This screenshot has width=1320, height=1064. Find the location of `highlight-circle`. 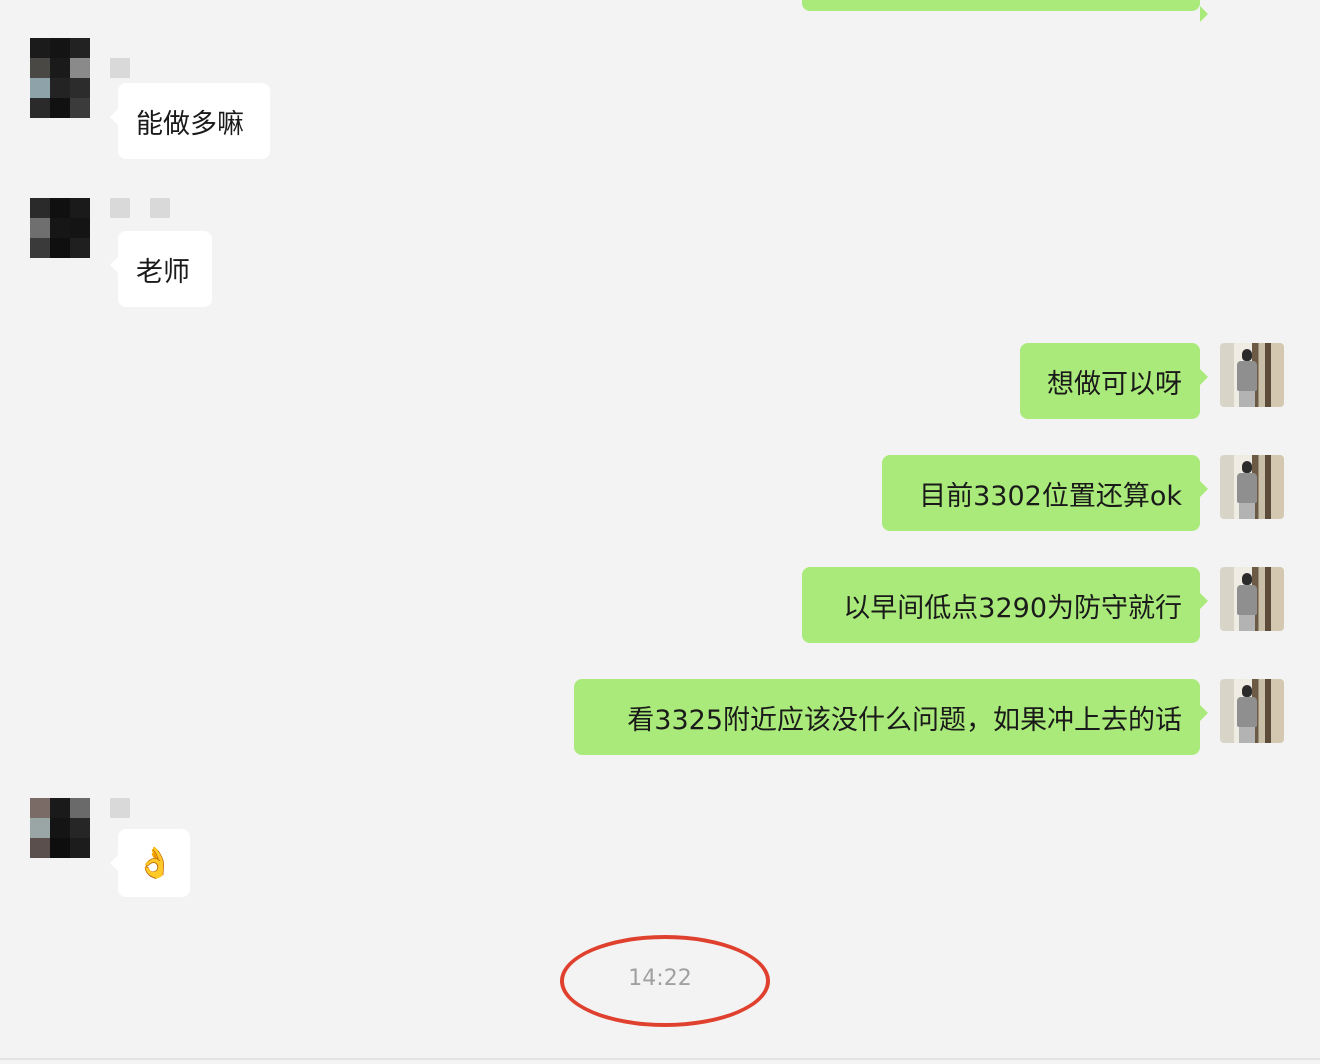

highlight-circle is located at coordinates (665, 981).